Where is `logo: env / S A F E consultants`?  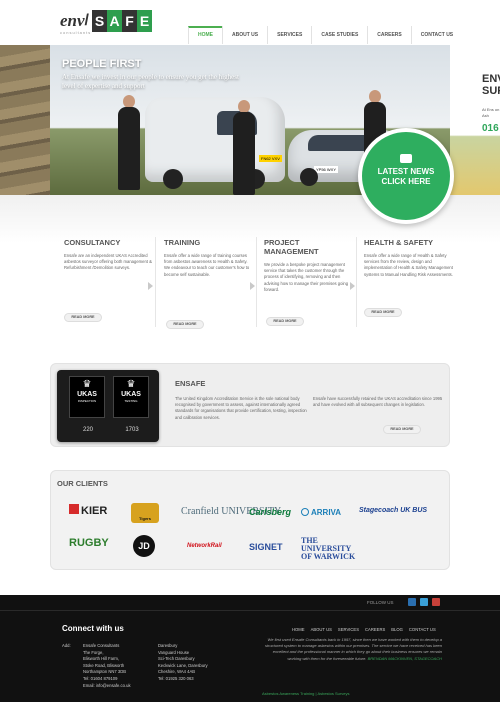 logo: env / S A F E consultants is located at coordinates (106, 21).